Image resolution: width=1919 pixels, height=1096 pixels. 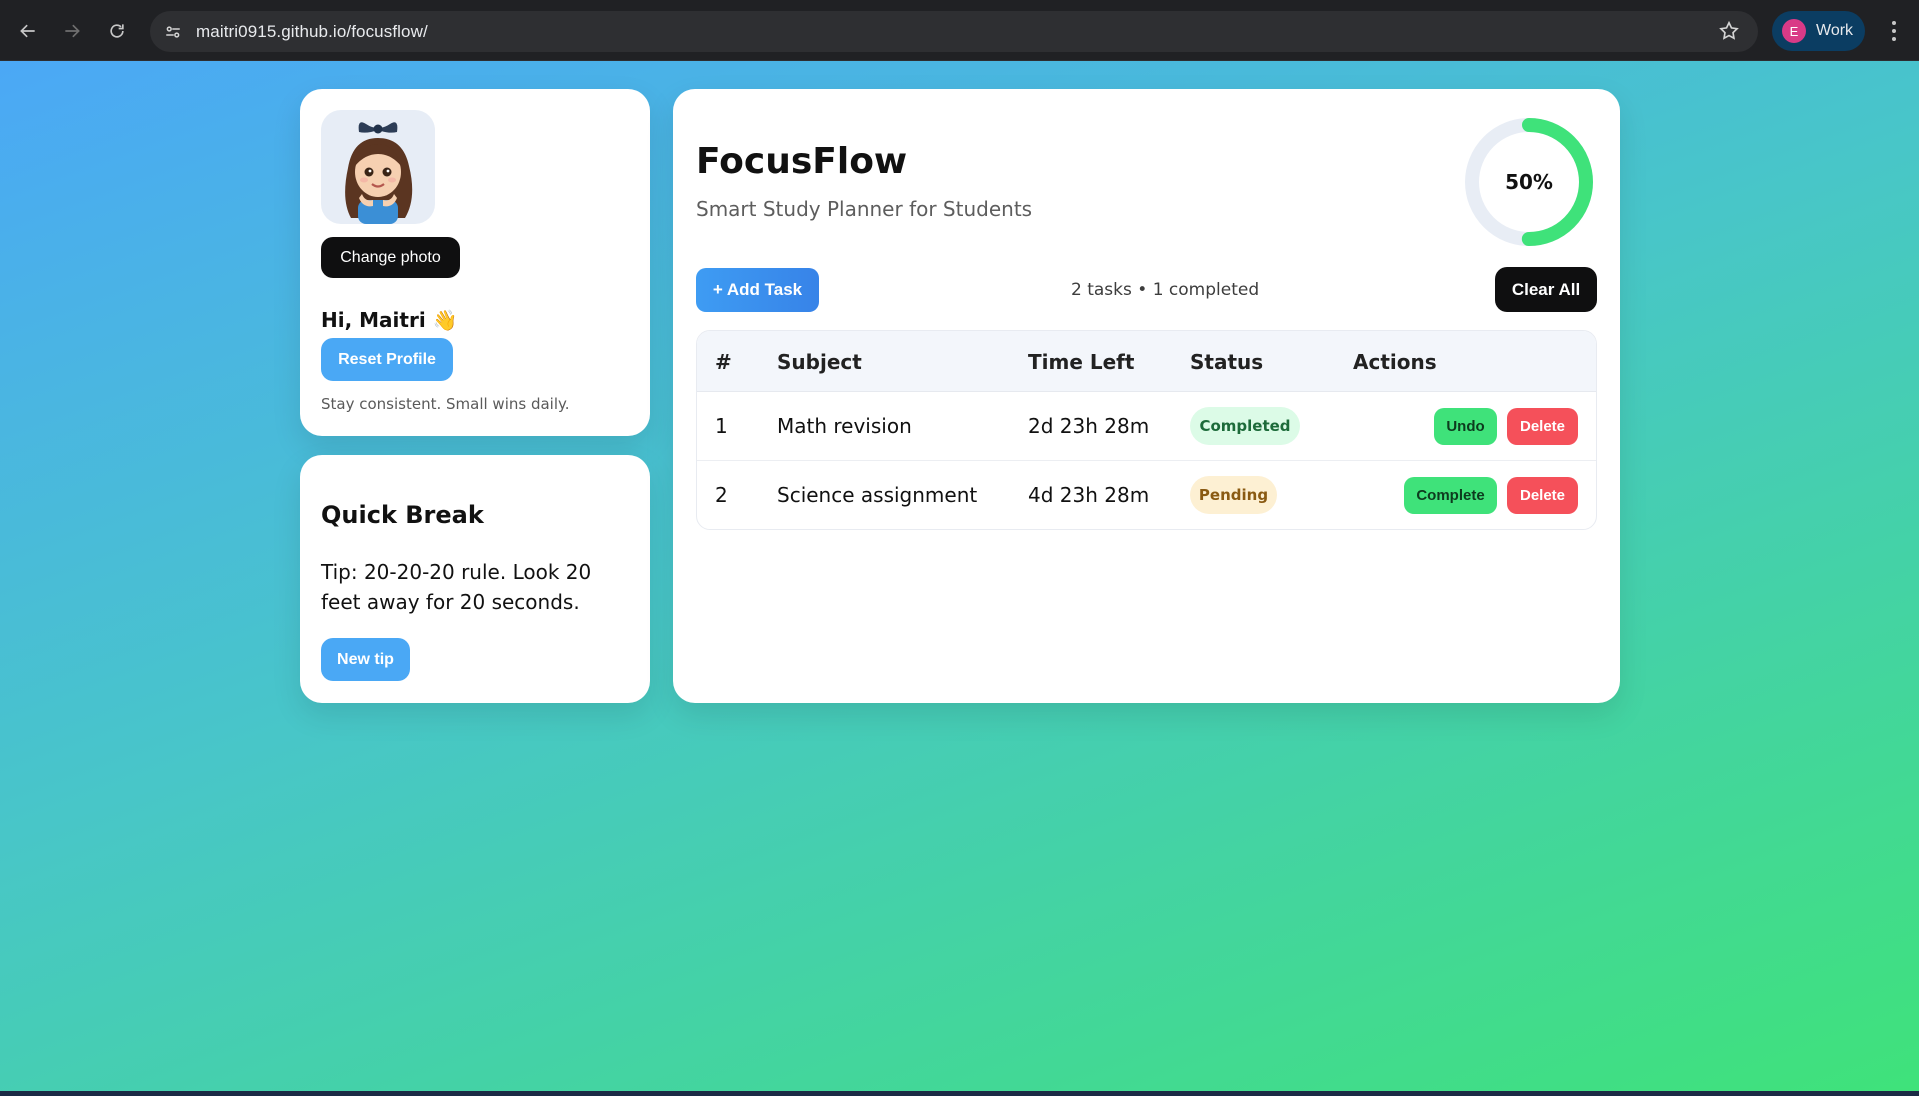 What do you see at coordinates (721, 495) in the screenshot?
I see `task-number: 2` at bounding box center [721, 495].